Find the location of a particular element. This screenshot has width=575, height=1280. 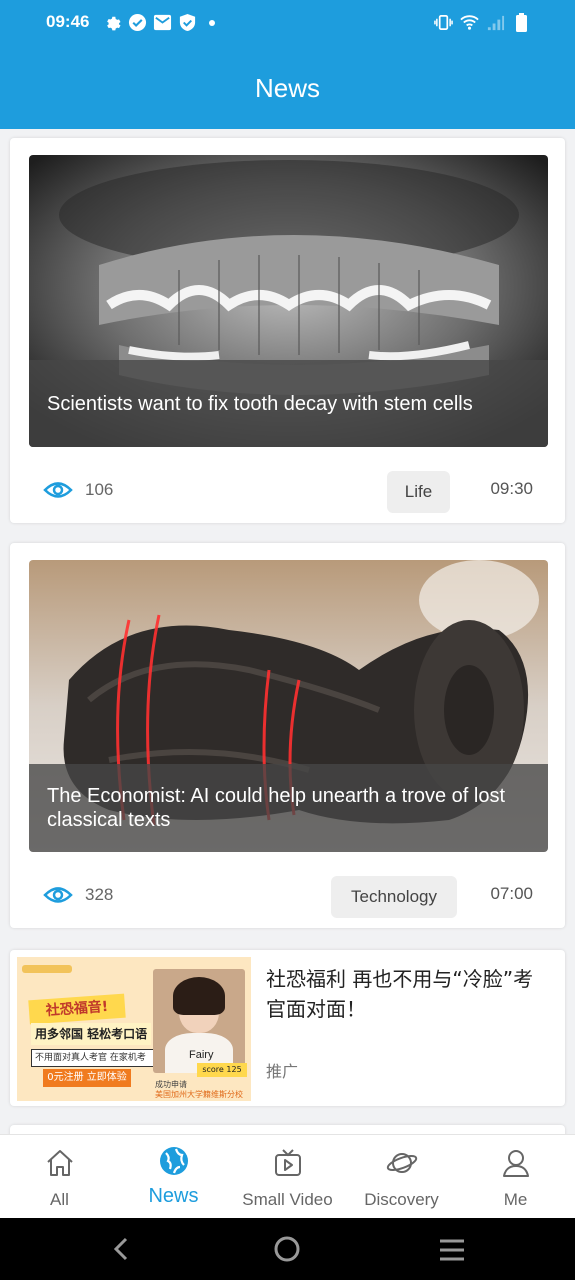

globe-icon is located at coordinates (174, 1161).